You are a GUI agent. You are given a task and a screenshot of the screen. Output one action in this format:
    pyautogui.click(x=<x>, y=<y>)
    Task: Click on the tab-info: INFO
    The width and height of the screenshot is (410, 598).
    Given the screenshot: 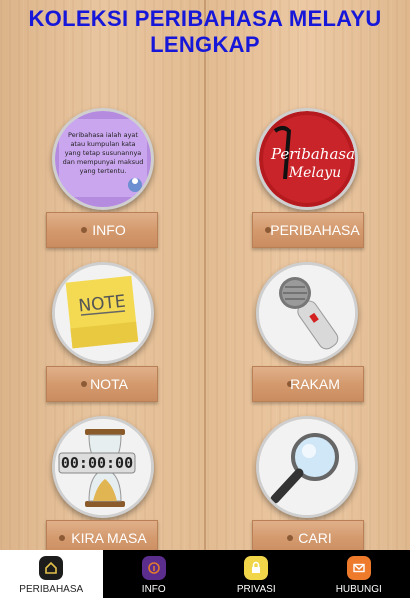 What is the action you would take?
    pyautogui.click(x=154, y=574)
    